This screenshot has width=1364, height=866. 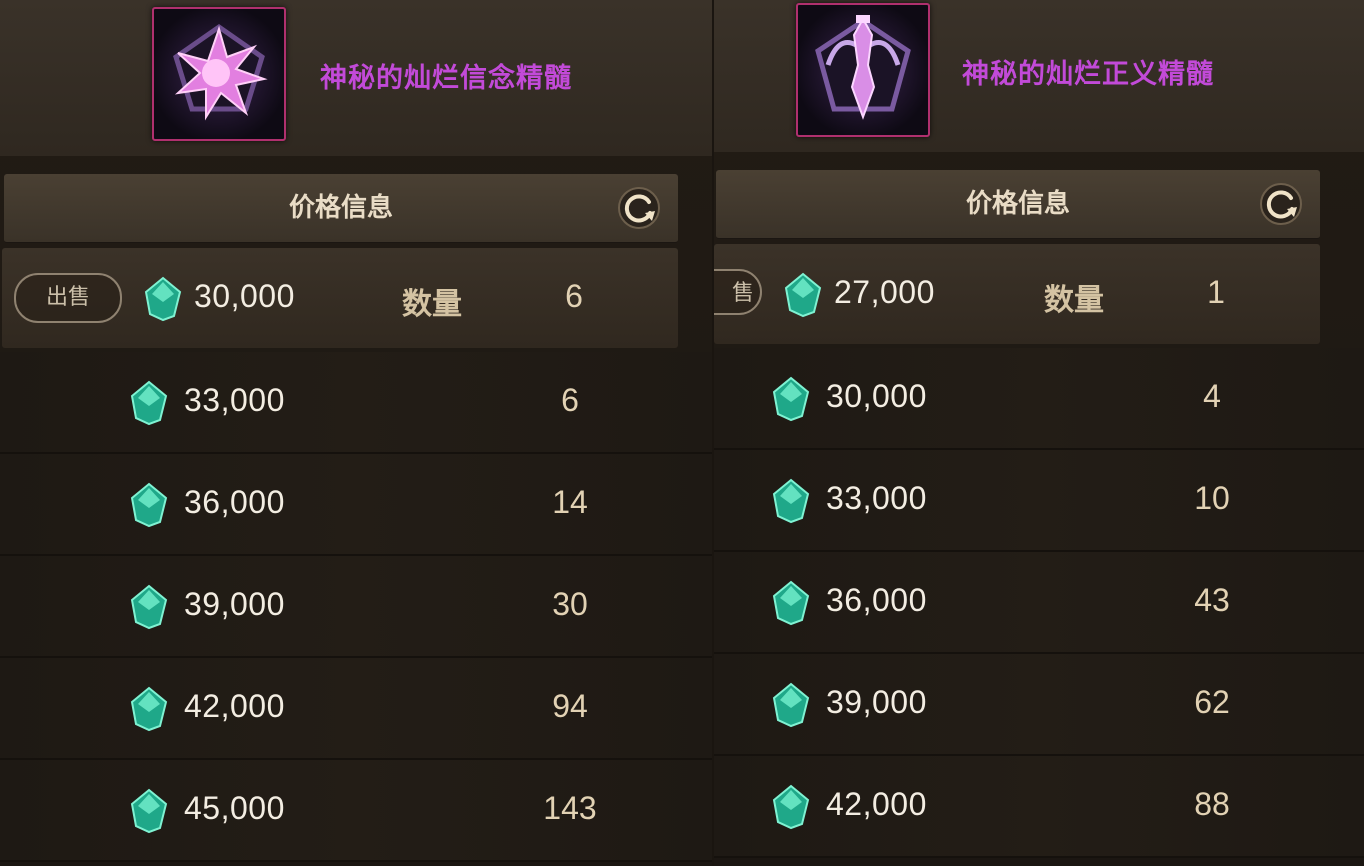 I want to click on quantity-value: 4, so click(x=1212, y=396).